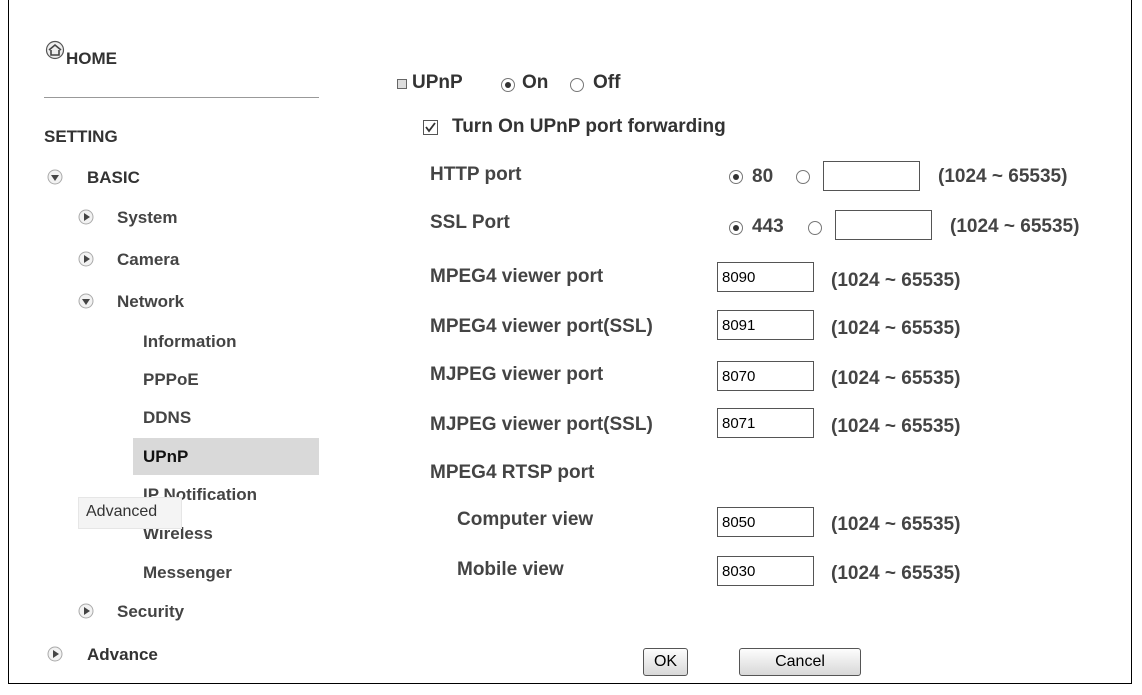  What do you see at coordinates (896, 426) in the screenshot?
I see `mjpeg-ssl-range: (1024 ~ 65535)` at bounding box center [896, 426].